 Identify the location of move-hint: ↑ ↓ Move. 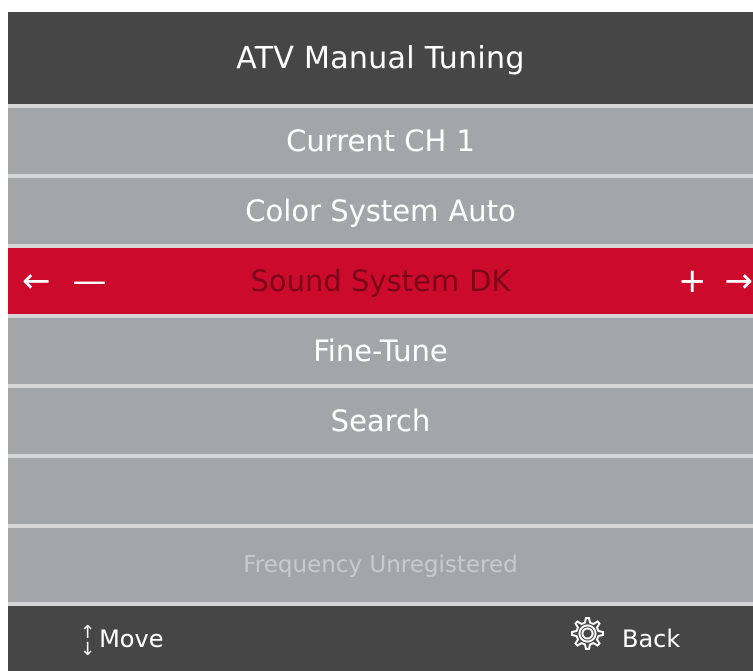
(121, 638).